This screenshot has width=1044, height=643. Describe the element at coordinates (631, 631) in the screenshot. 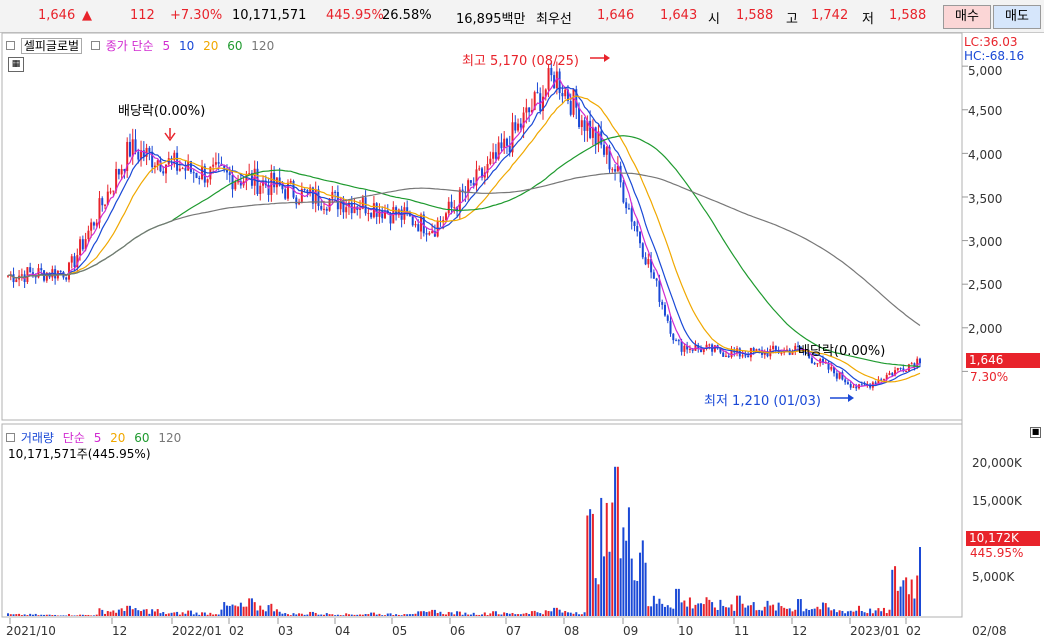

I see `x-label: 09` at that location.